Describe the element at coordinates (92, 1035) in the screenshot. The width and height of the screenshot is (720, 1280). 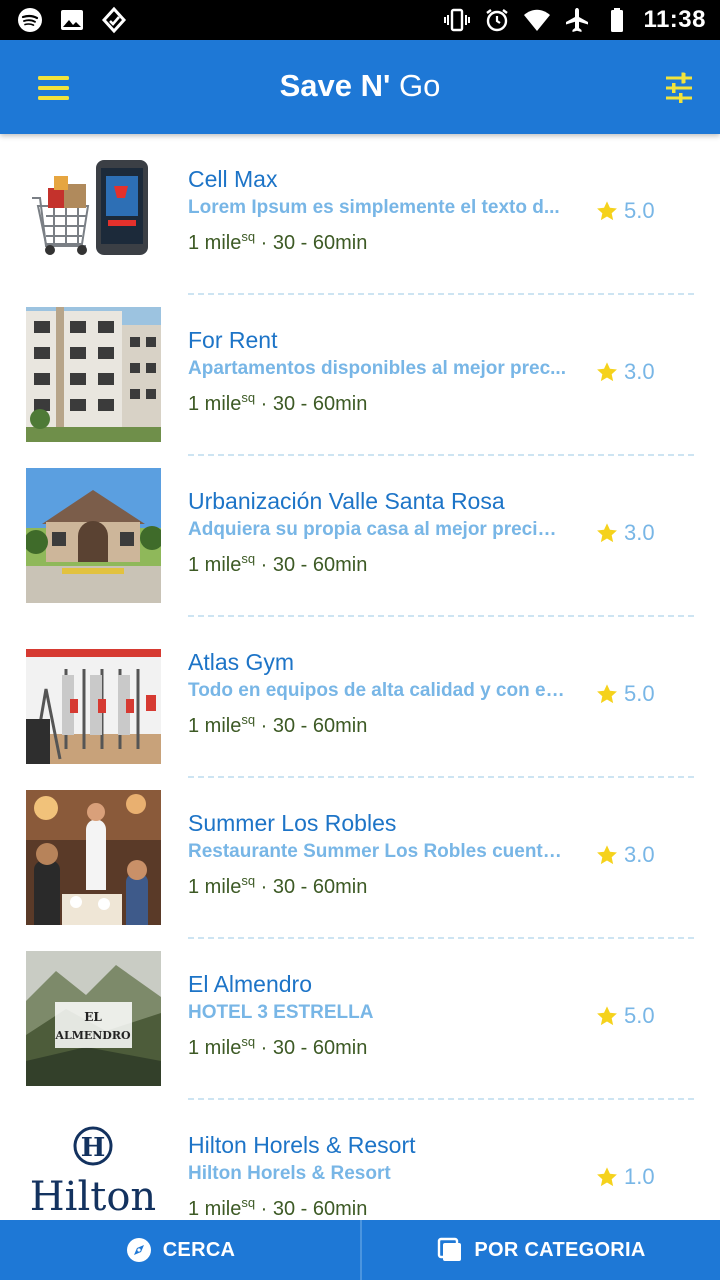
I see `logo-line2: ALMENDRO` at that location.